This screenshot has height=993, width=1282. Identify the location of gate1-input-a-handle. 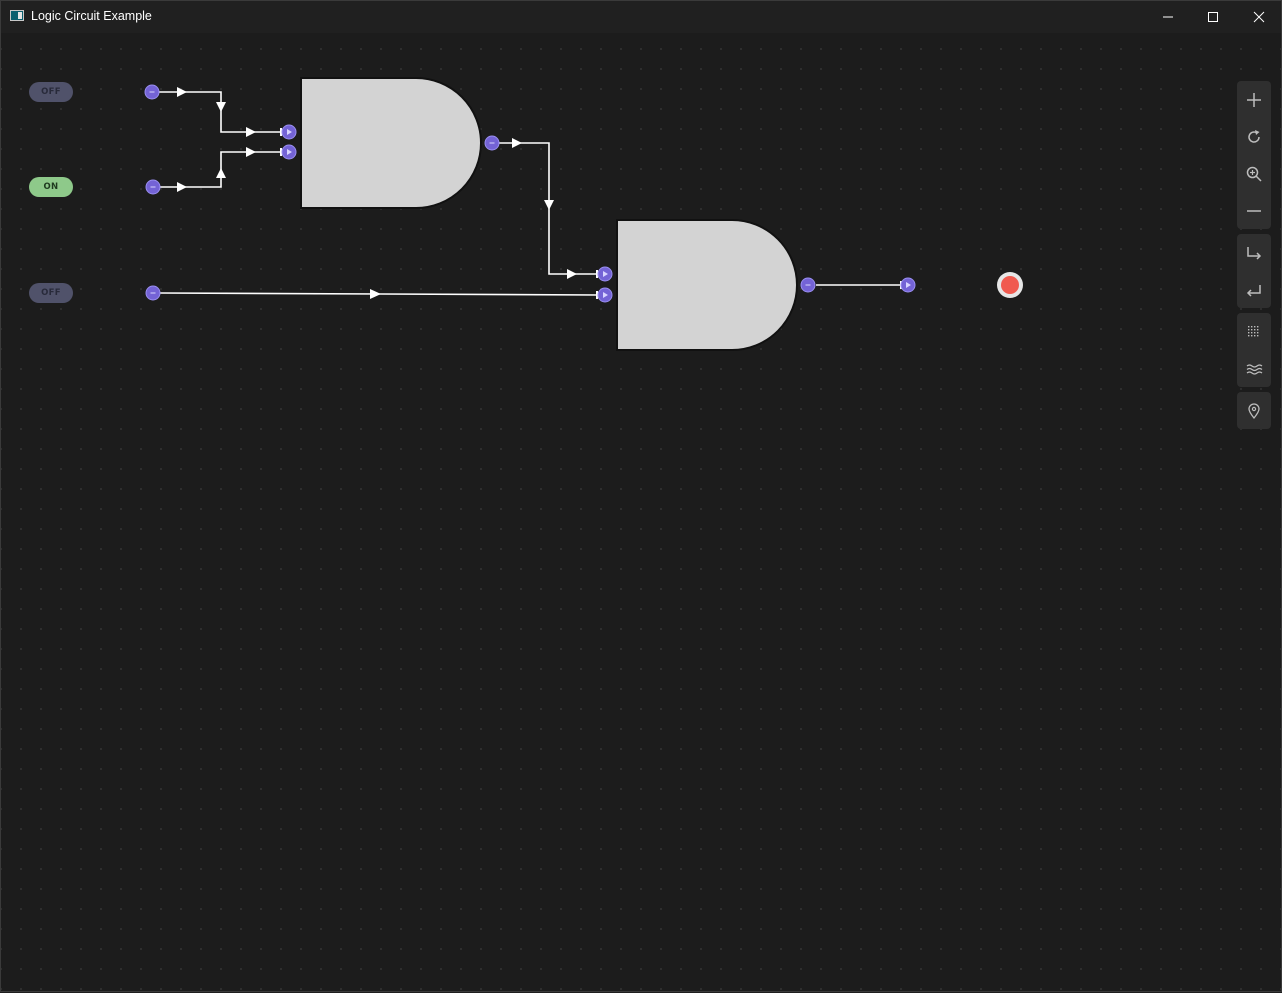
(289, 132).